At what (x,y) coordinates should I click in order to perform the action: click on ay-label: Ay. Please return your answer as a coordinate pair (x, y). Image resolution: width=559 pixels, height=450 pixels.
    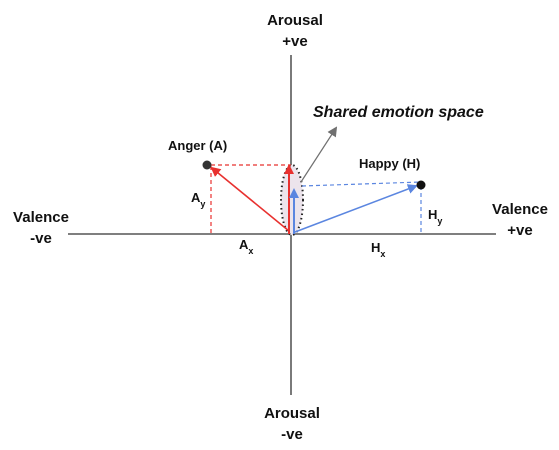
    Looking at the image, I should click on (198, 199).